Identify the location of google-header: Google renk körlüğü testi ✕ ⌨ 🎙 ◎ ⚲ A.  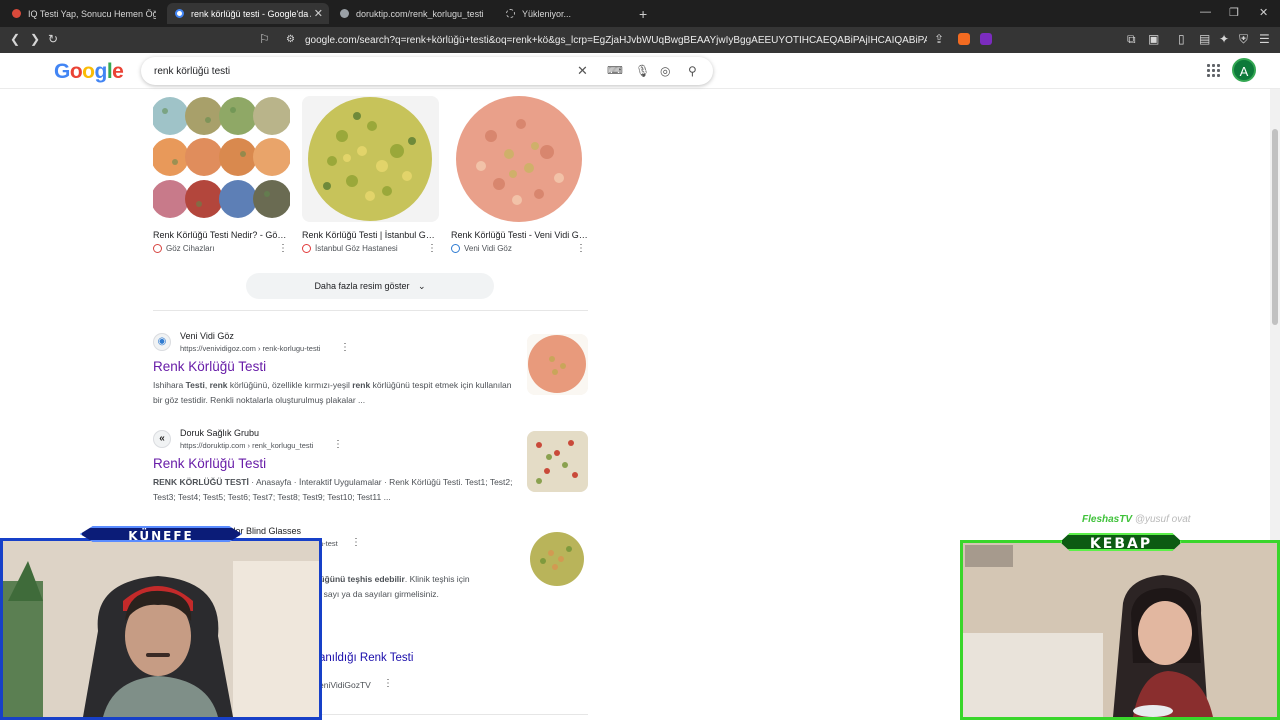
(640, 71).